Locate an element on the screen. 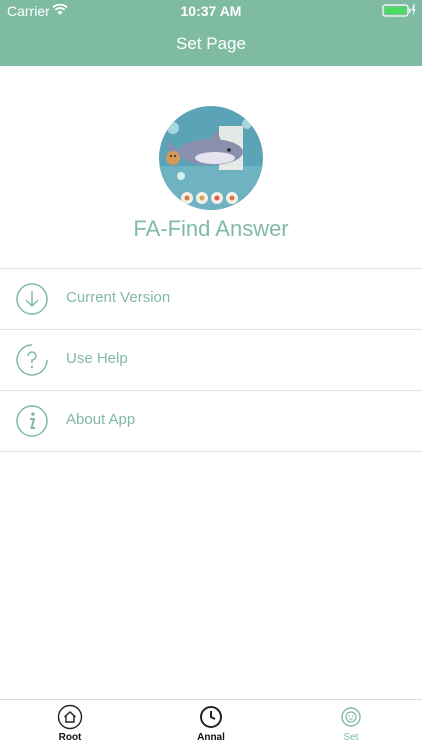 The height and width of the screenshot is (751, 422). app-name: FA-Find Answer is located at coordinates (211, 228).